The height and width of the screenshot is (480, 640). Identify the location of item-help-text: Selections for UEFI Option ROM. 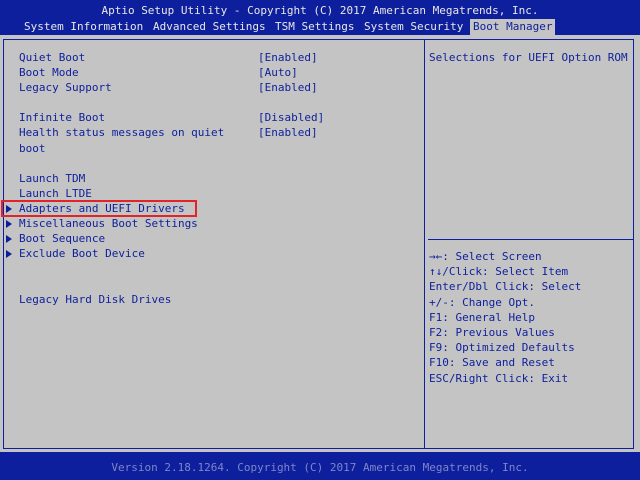
(528, 57).